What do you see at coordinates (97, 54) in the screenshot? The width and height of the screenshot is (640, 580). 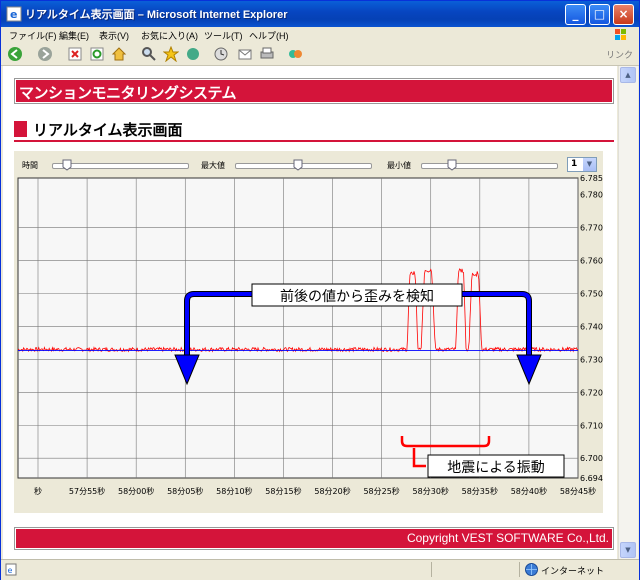 I see `refresh-icon` at bounding box center [97, 54].